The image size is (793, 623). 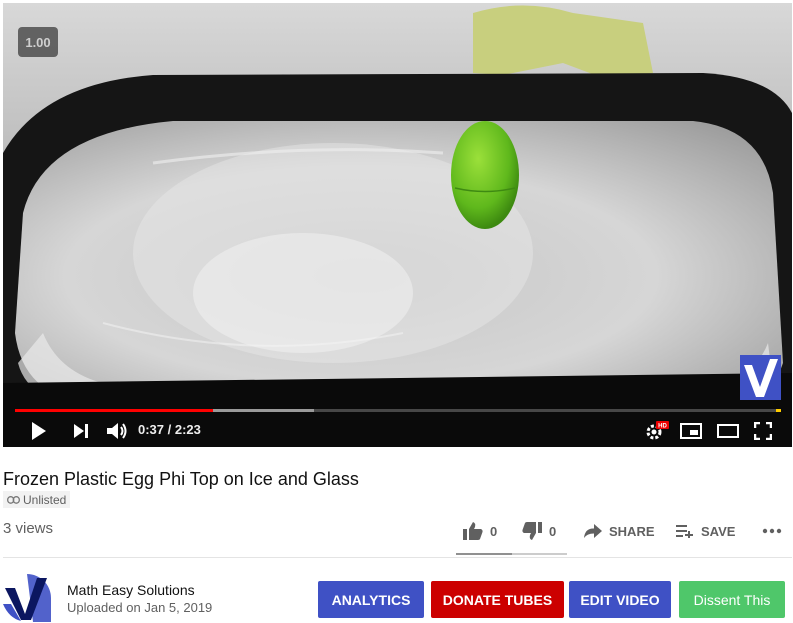 What do you see at coordinates (38, 42) in the screenshot?
I see `playback-speed-overlay: 1.00` at bounding box center [38, 42].